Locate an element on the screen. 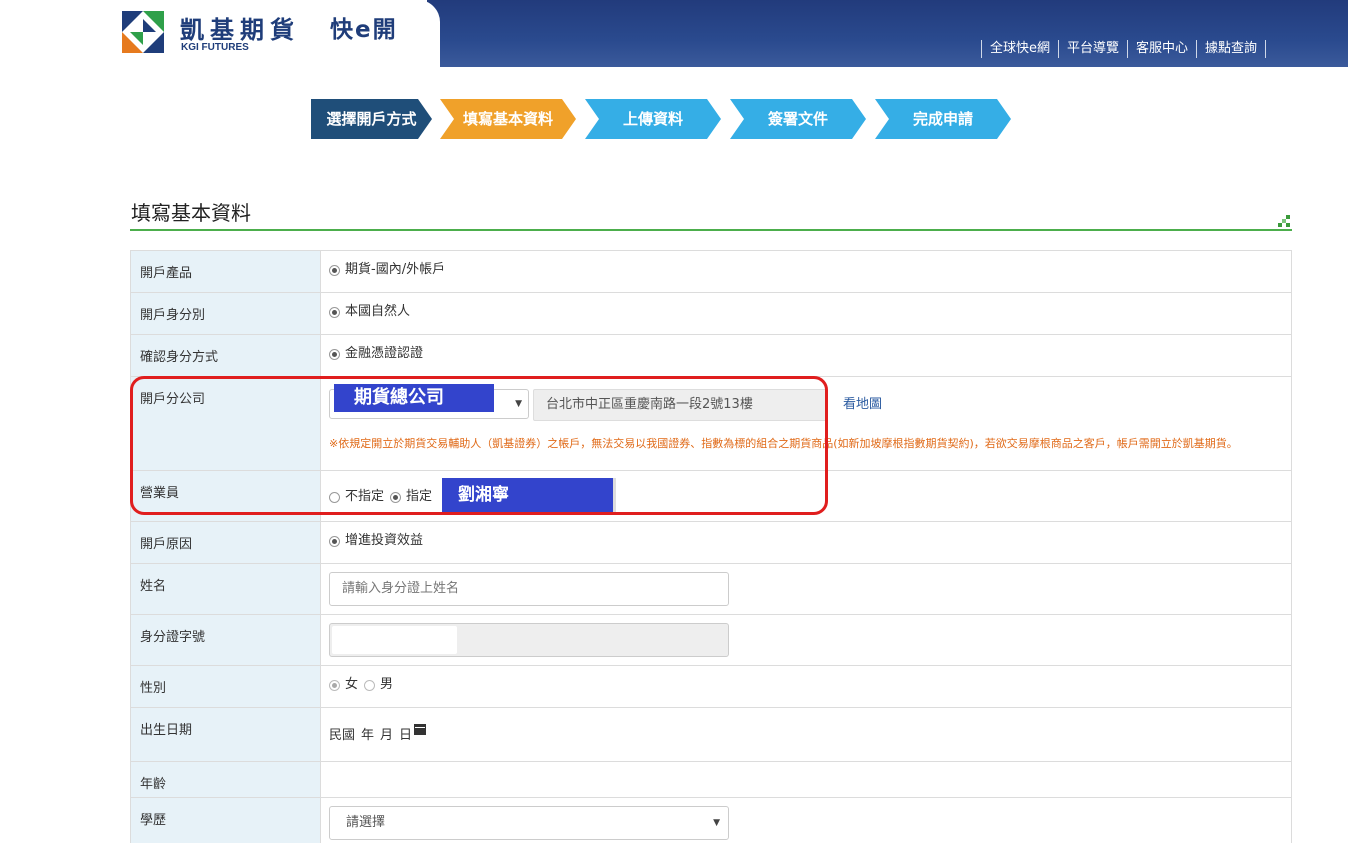  brand-name: 凱基期貨 is located at coordinates (240, 30).